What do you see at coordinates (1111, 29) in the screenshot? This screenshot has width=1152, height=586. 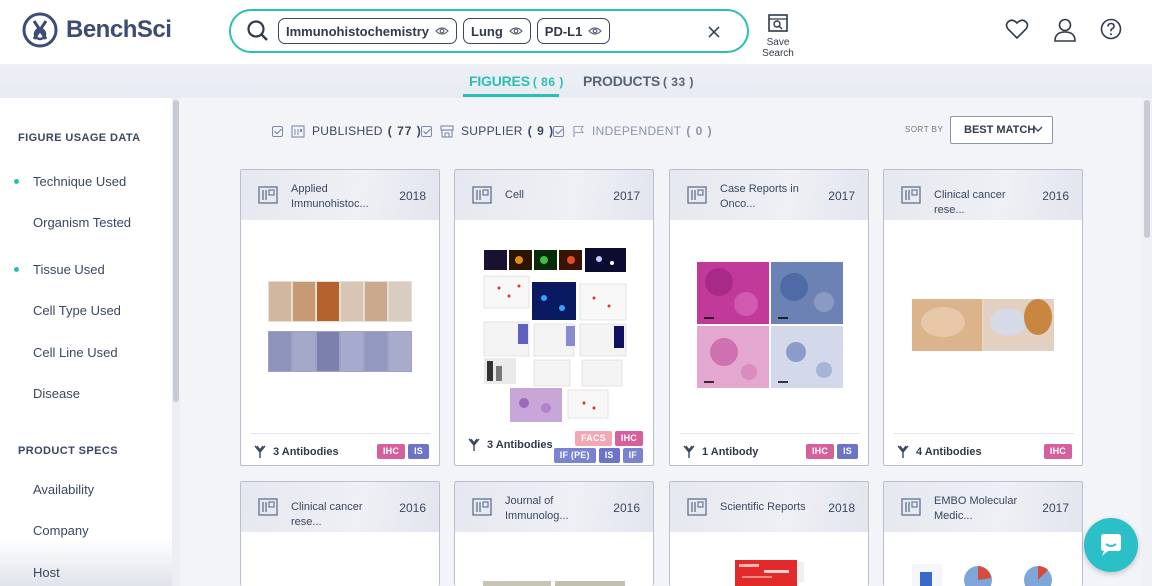 I see `help-icon` at bounding box center [1111, 29].